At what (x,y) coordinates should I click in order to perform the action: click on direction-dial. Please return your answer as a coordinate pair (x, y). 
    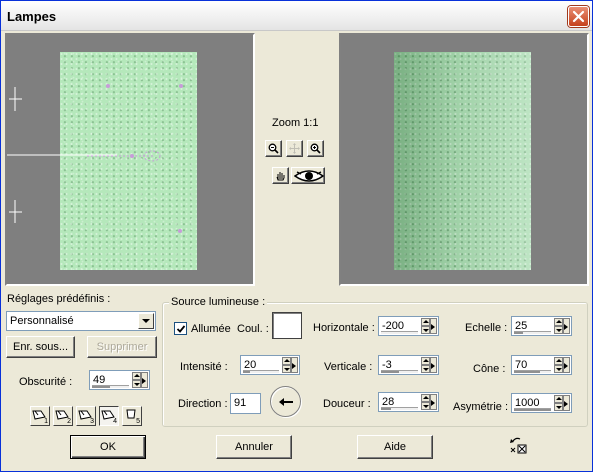
    Looking at the image, I should click on (285, 401).